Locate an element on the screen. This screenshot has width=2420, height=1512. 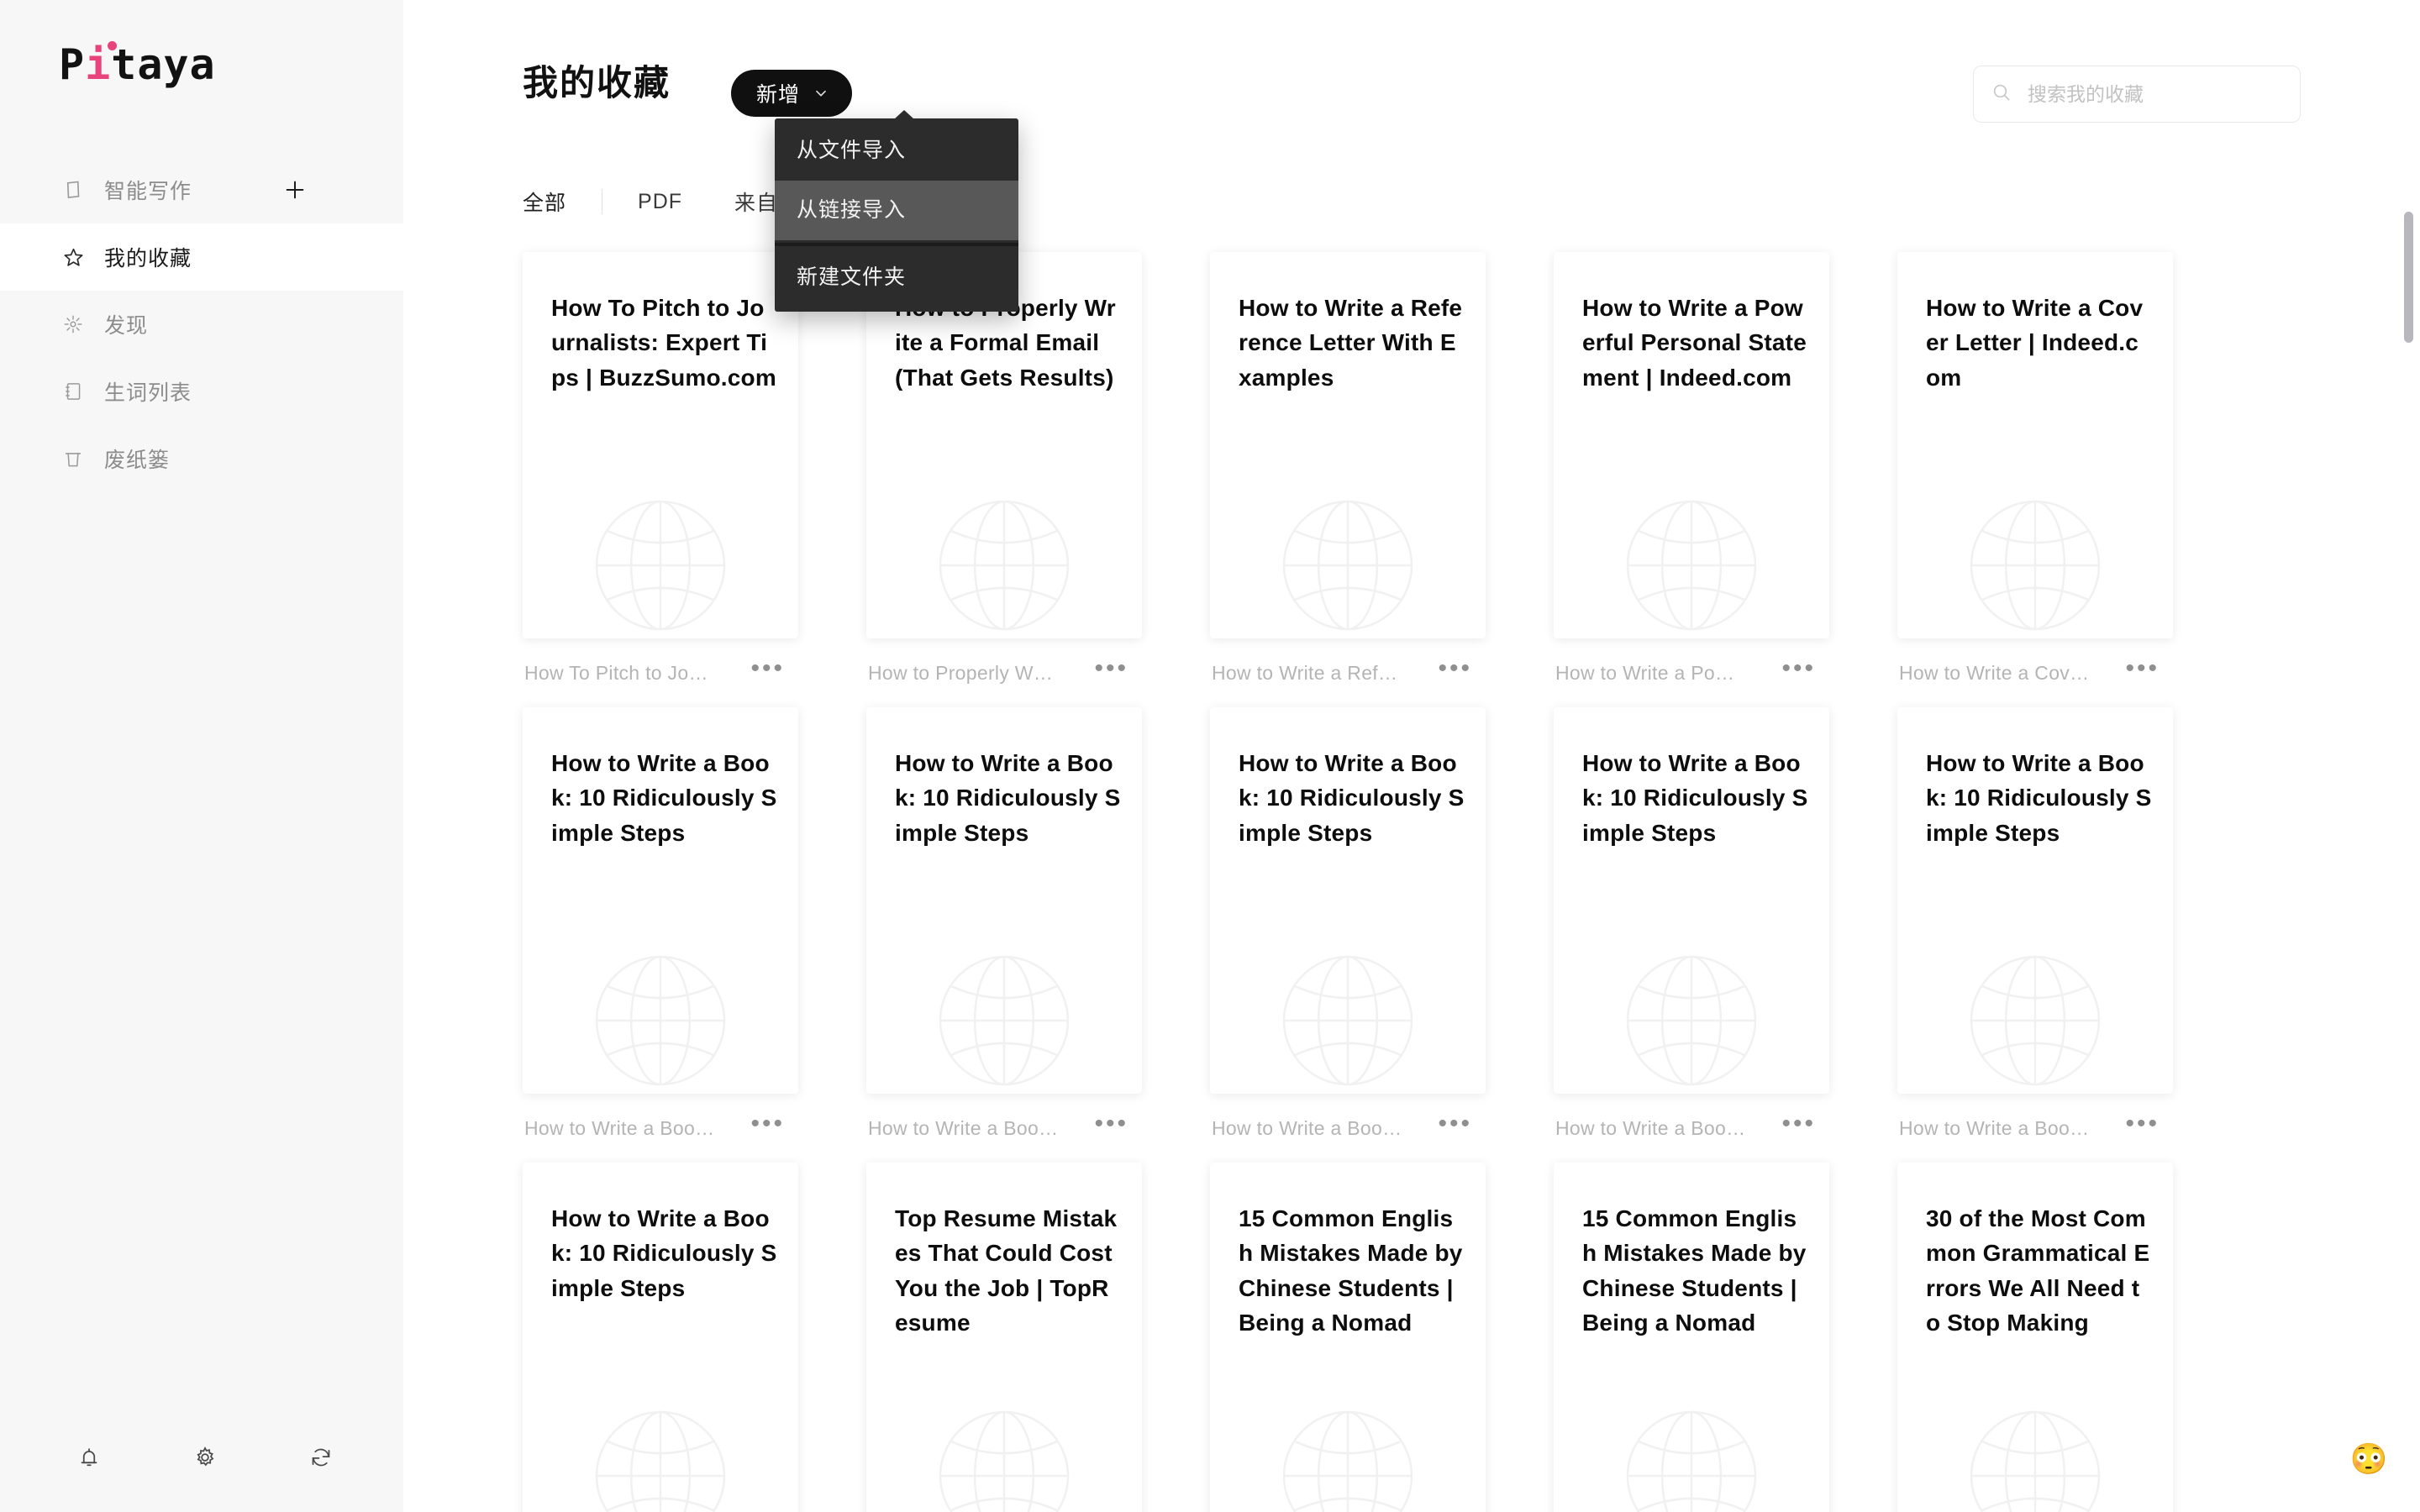
document-icon is located at coordinates (73, 189).